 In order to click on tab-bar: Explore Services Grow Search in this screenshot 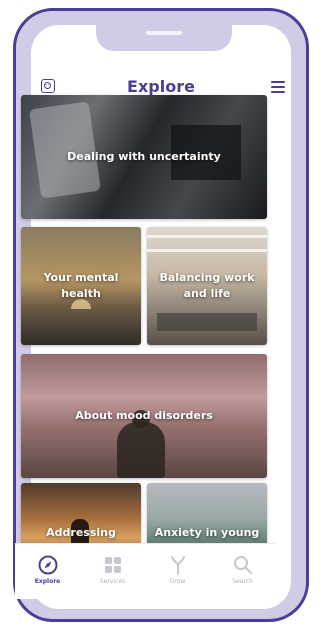, I will do `click(145, 571)`.